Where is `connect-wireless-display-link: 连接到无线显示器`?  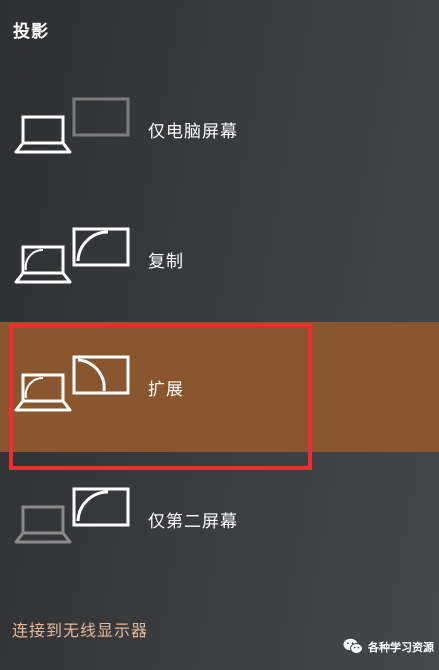
connect-wireless-display-link: 连接到无线显示器 is located at coordinates (80, 629).